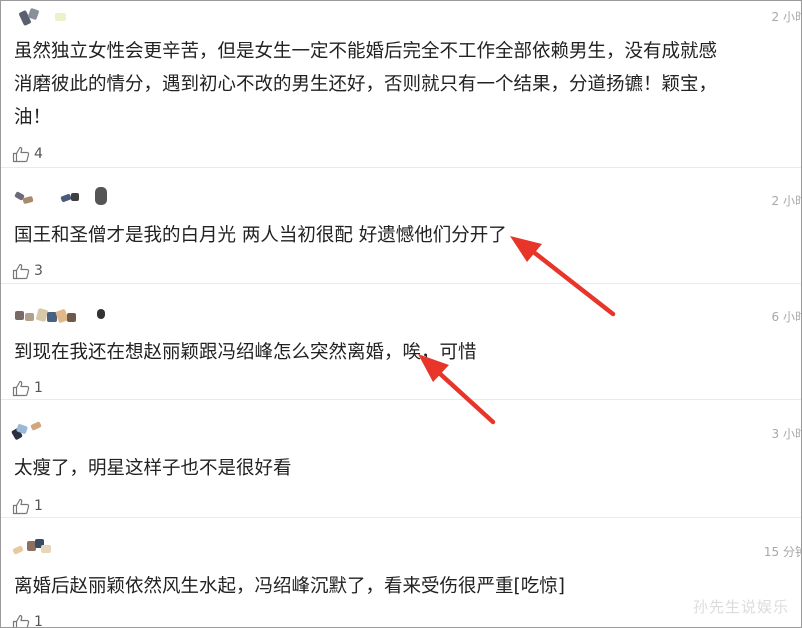 This screenshot has height=628, width=802. Describe the element at coordinates (786, 434) in the screenshot. I see `comment-time: 3 小时` at that location.